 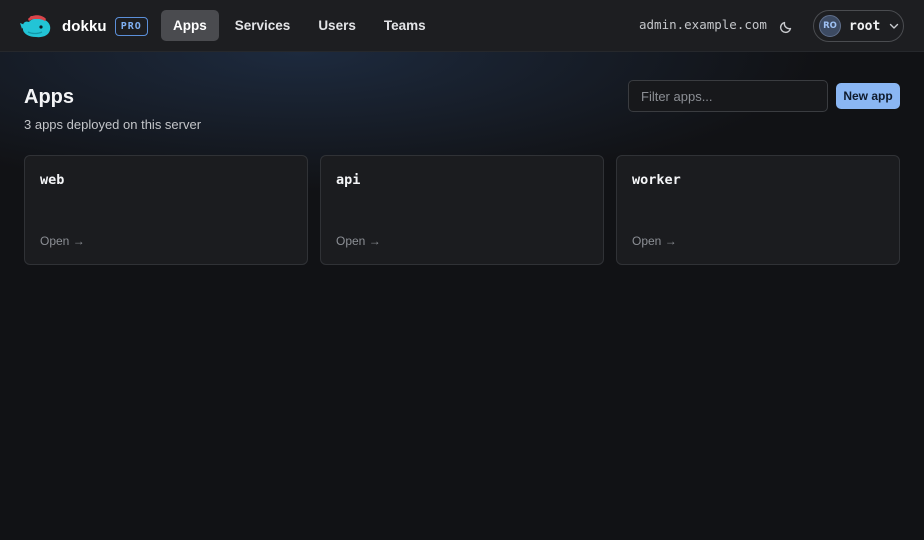 What do you see at coordinates (49, 97) in the screenshot?
I see `page-title: Apps` at bounding box center [49, 97].